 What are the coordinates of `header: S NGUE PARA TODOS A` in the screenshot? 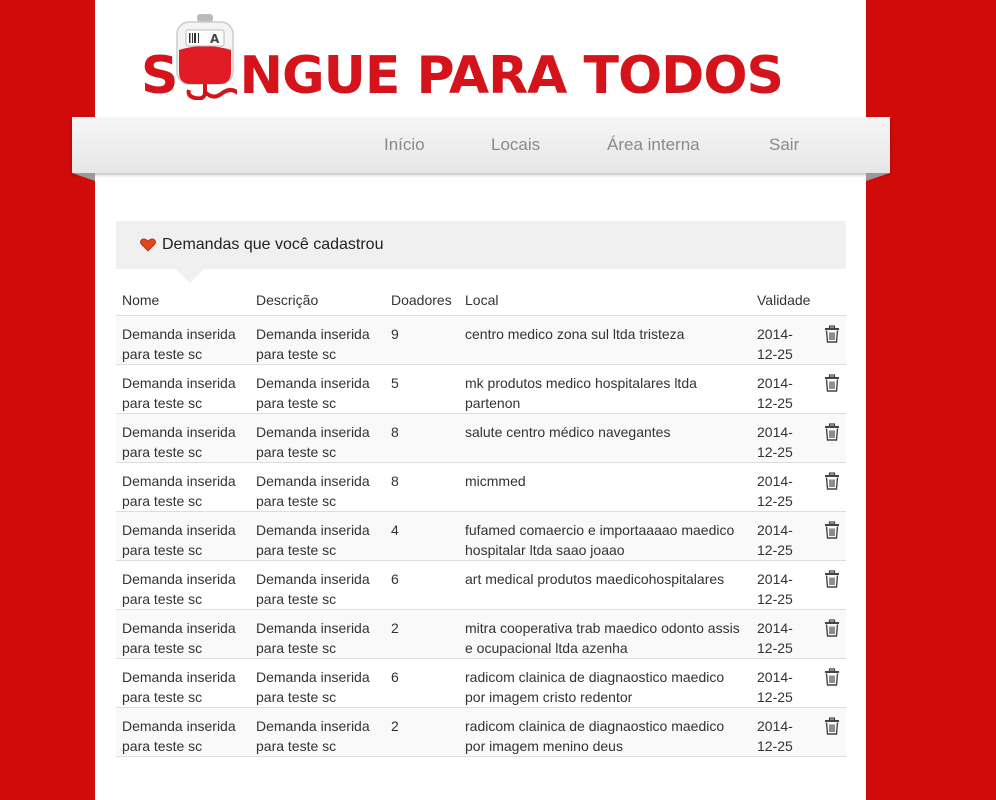 It's located at (480, 59).